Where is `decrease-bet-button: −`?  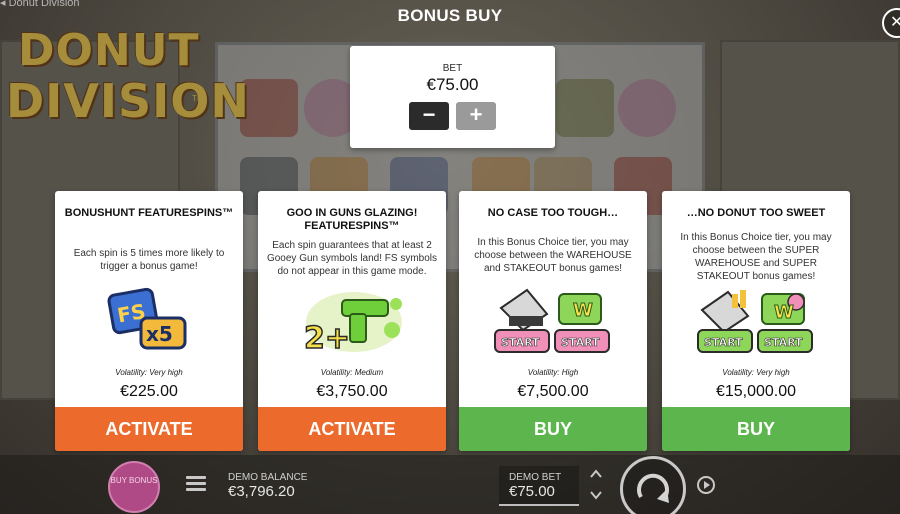
decrease-bet-button: − is located at coordinates (429, 116).